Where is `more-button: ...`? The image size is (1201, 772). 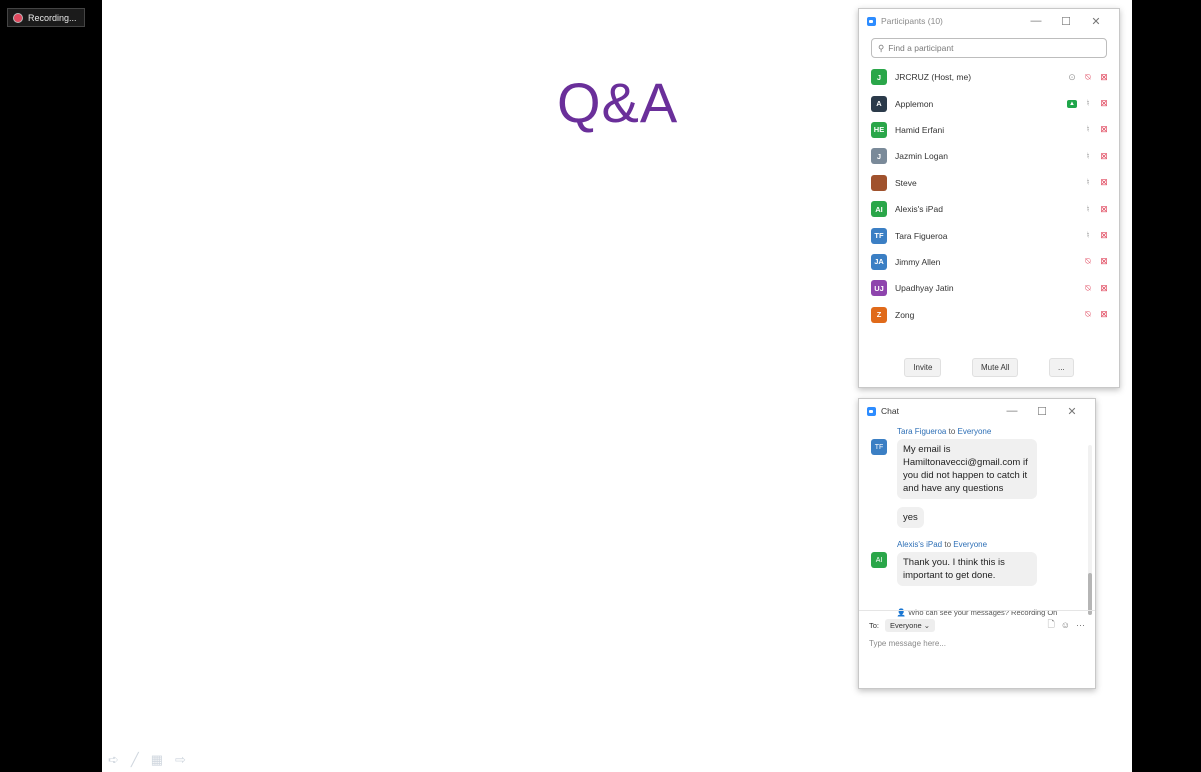
more-button: ... is located at coordinates (1061, 367).